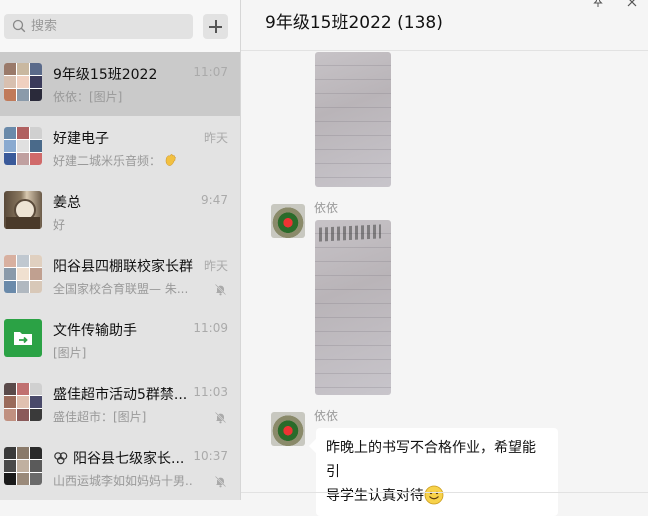 The image size is (648, 516). Describe the element at coordinates (210, 72) in the screenshot. I see `chat-time: 11:07` at that location.